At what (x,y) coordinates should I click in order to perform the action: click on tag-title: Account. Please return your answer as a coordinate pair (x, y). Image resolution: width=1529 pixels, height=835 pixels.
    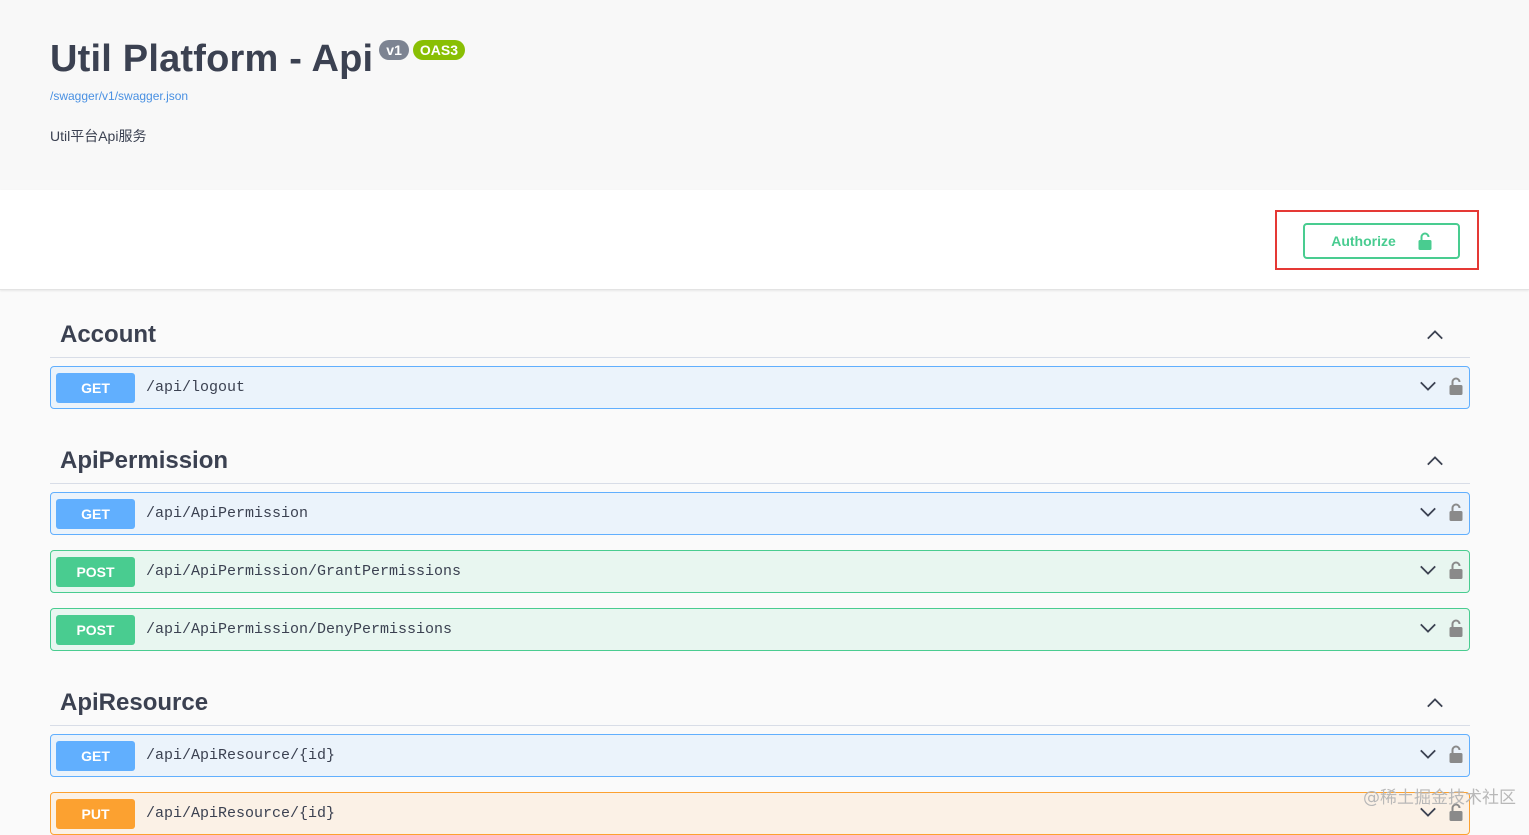
    Looking at the image, I should click on (108, 334).